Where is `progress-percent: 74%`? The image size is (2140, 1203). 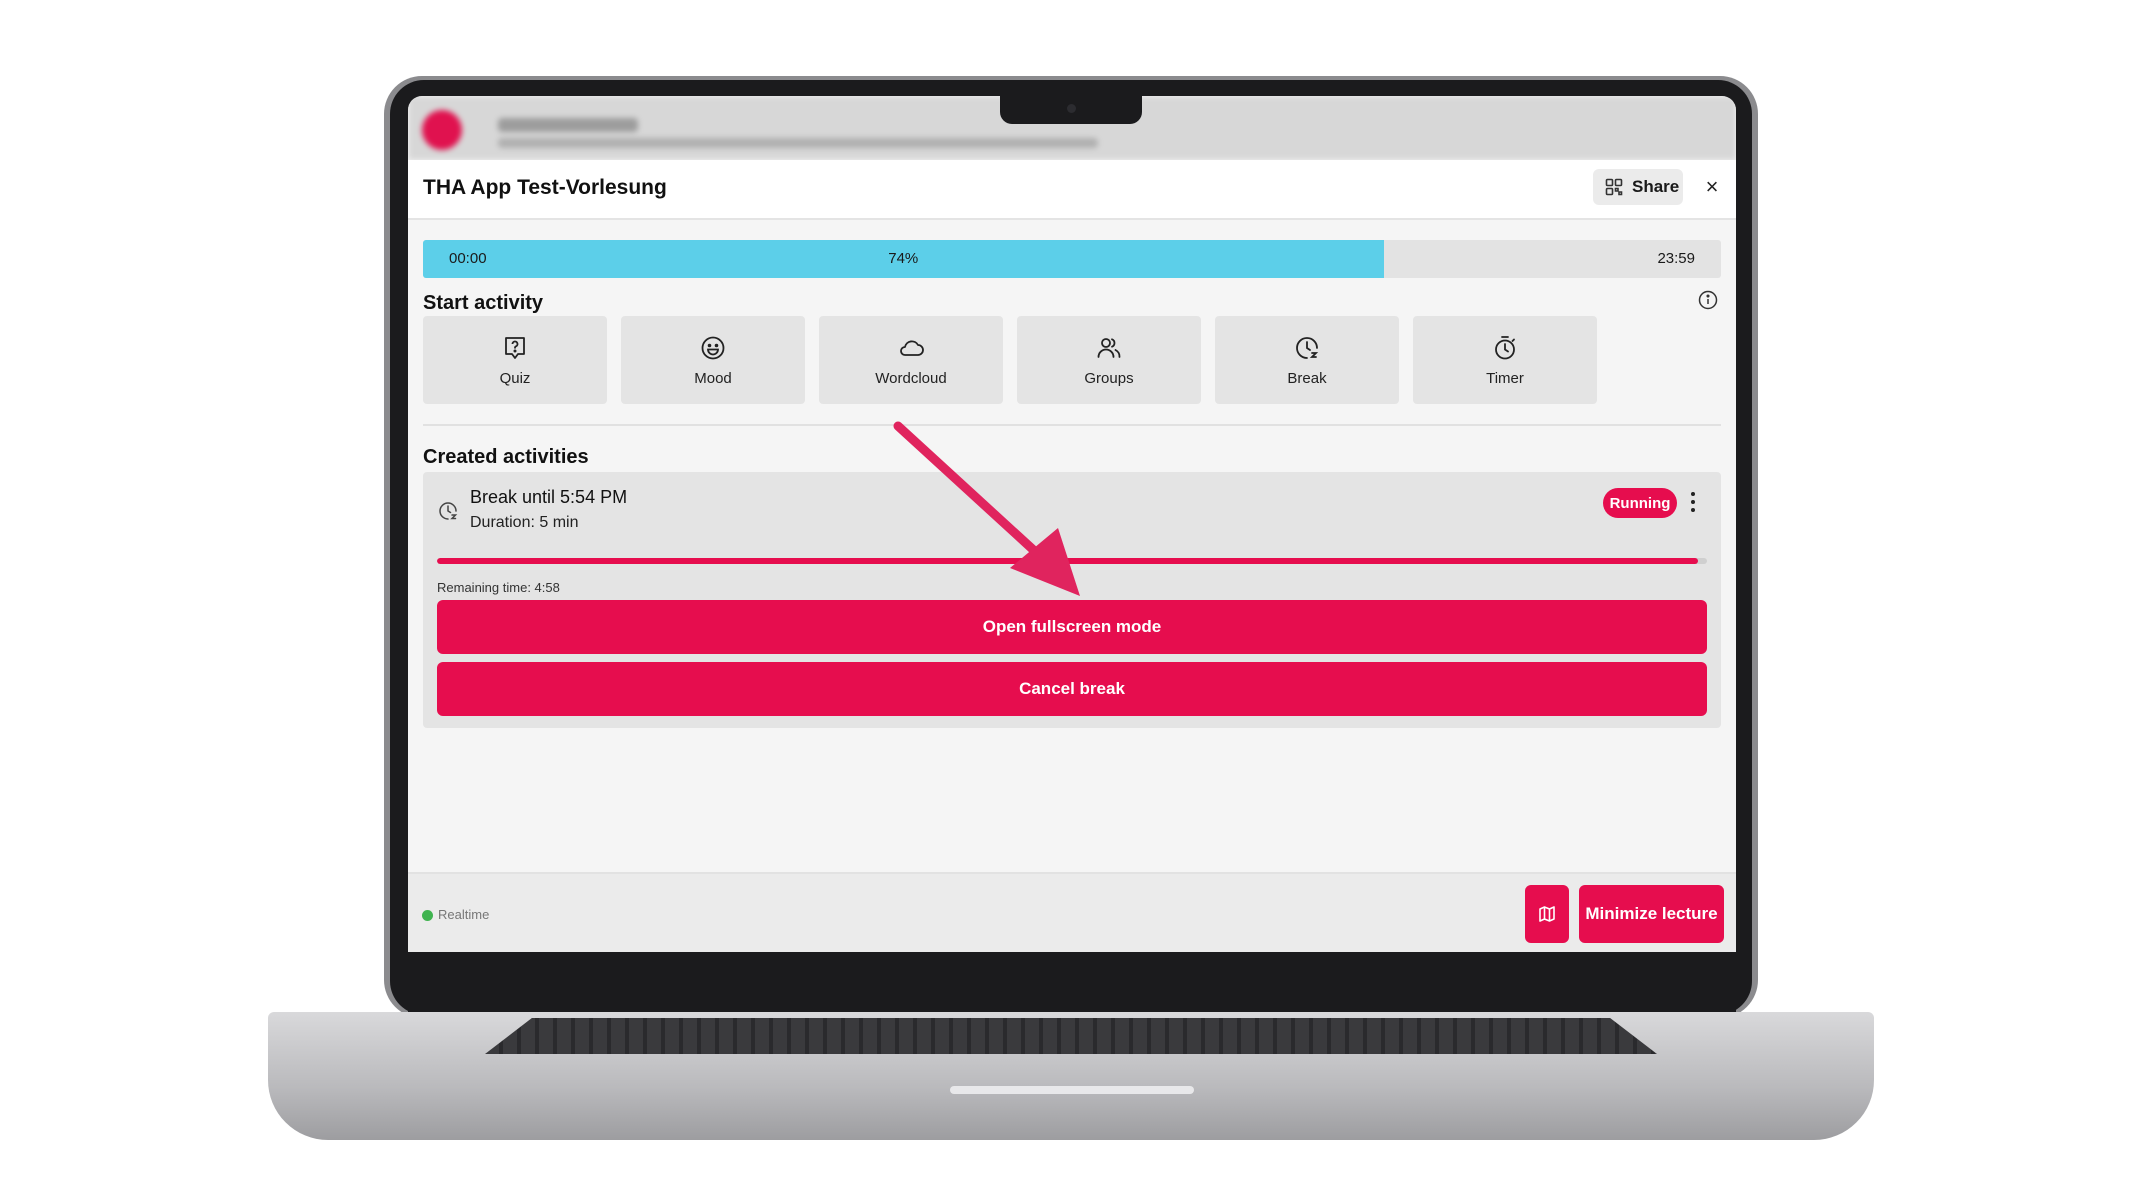
progress-percent: 74% is located at coordinates (903, 258).